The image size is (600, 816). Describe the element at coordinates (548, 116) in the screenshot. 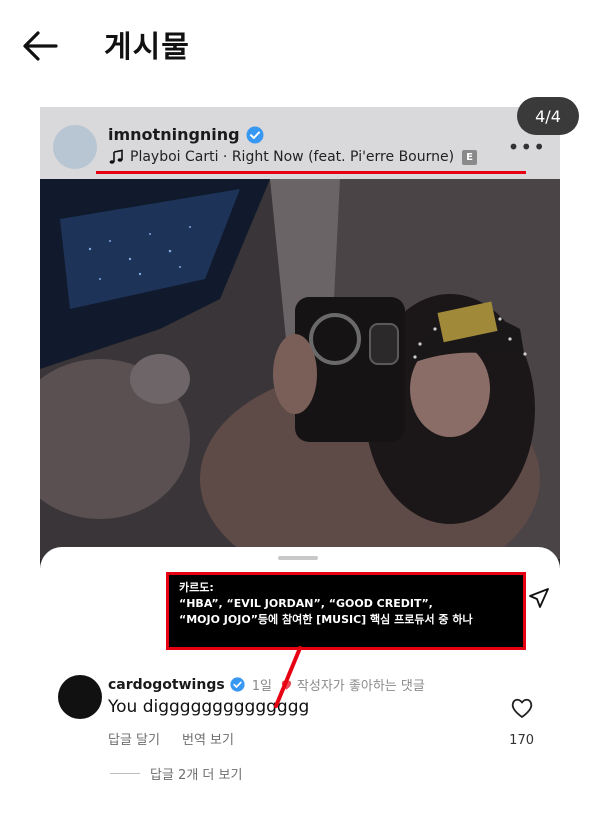

I see `page-counter: 4/4` at that location.